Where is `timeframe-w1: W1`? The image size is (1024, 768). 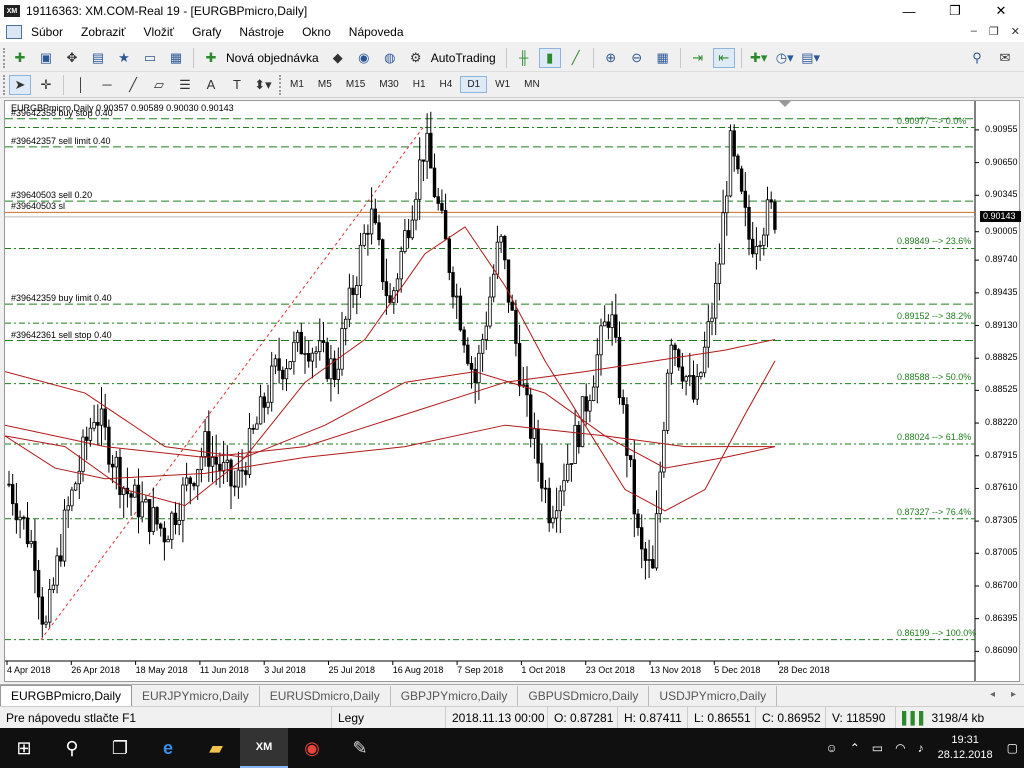
timeframe-w1: W1 is located at coordinates (502, 84).